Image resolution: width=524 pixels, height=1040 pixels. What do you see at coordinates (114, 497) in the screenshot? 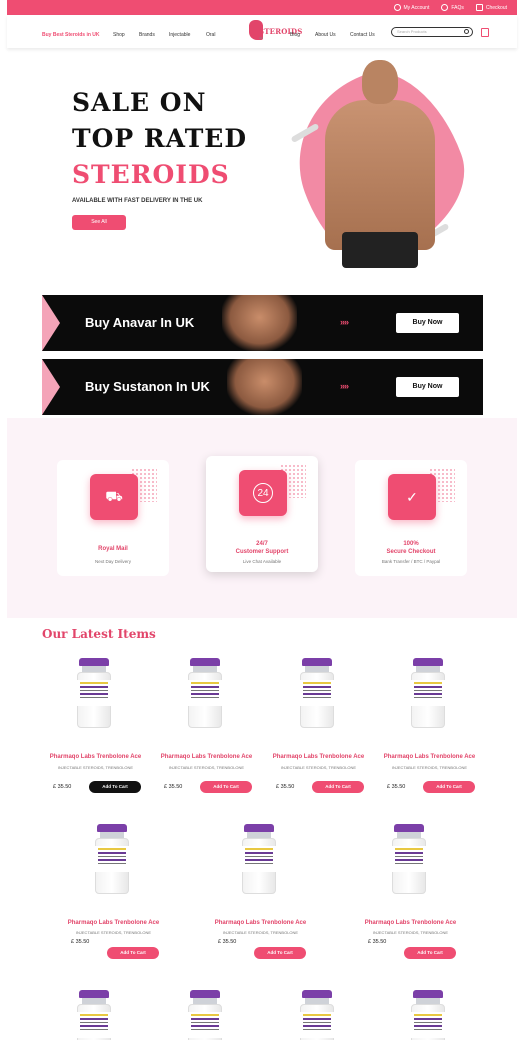
I see `truck-icon: ⛟` at bounding box center [114, 497].